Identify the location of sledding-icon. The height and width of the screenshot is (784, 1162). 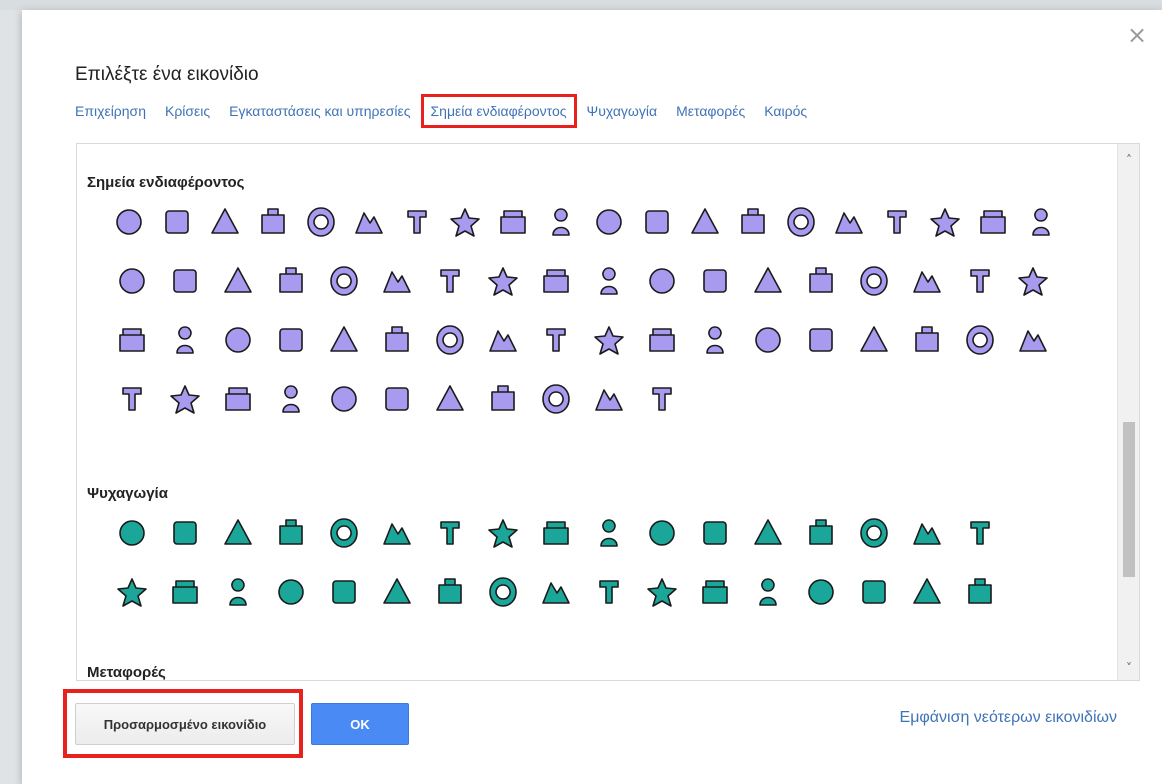
(873, 592).